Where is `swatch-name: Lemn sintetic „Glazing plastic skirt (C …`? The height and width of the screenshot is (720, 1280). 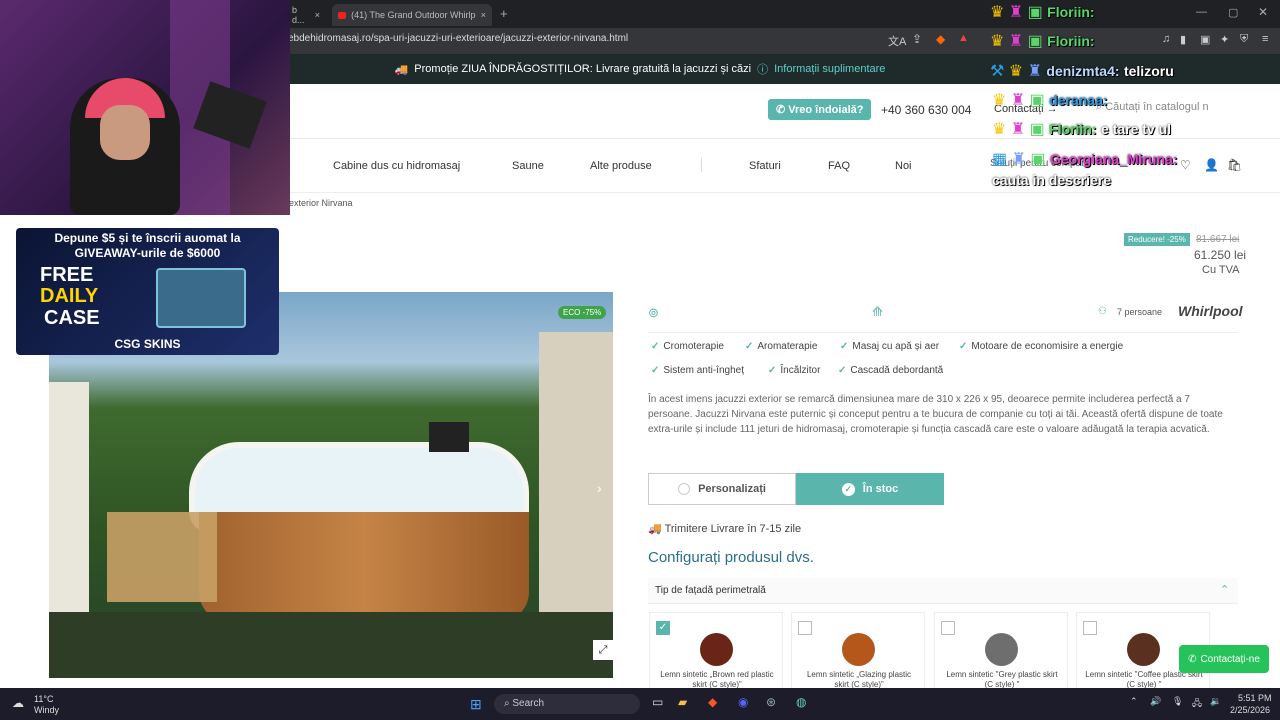
swatch-name: Lemn sintetic „Glazing plastic skirt (C … is located at coordinates (859, 679).